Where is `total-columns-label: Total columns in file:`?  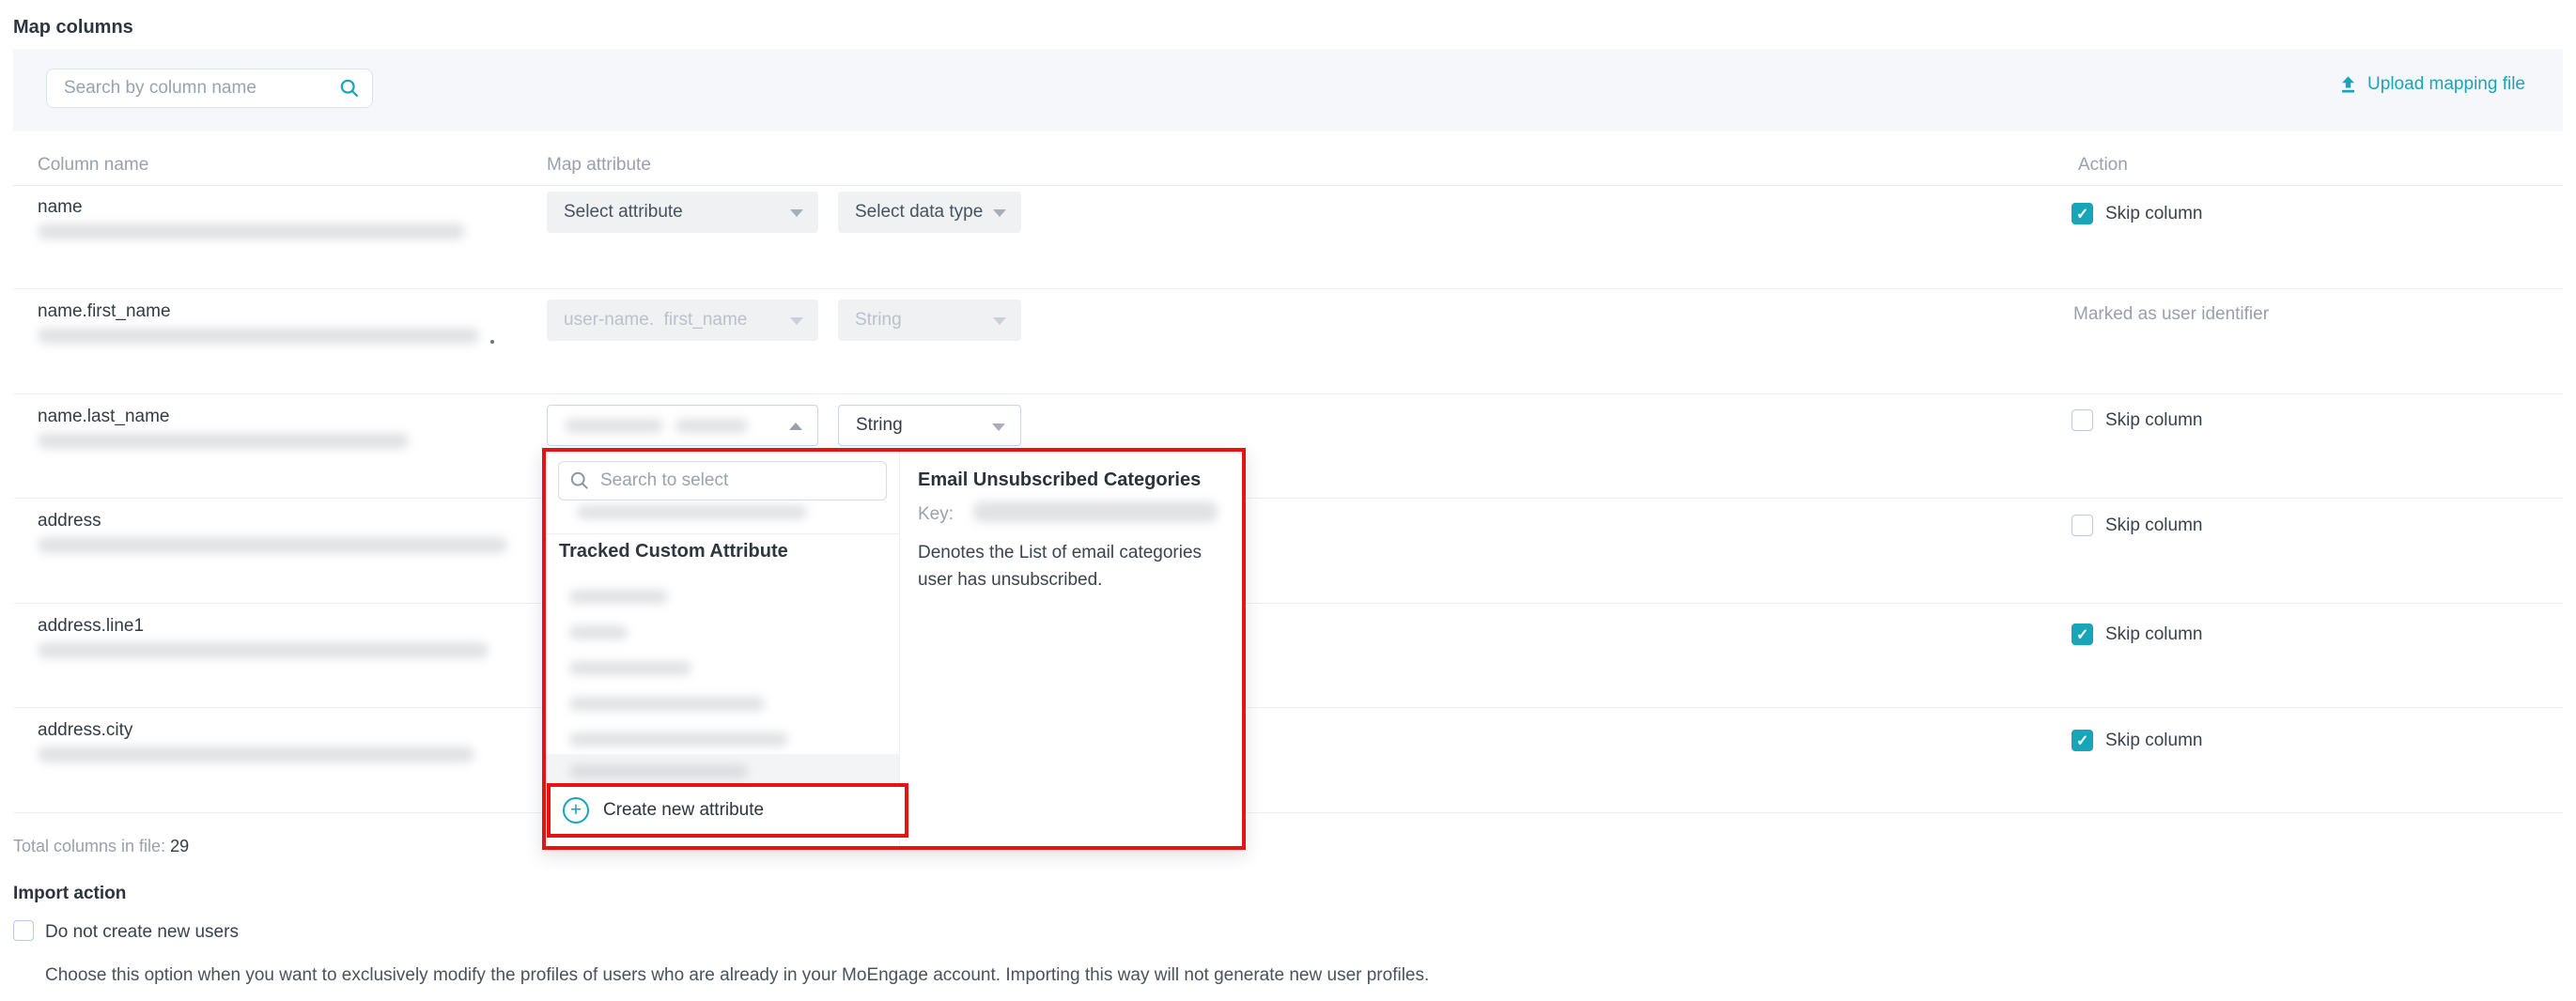 total-columns-label: Total columns in file: is located at coordinates (90, 846).